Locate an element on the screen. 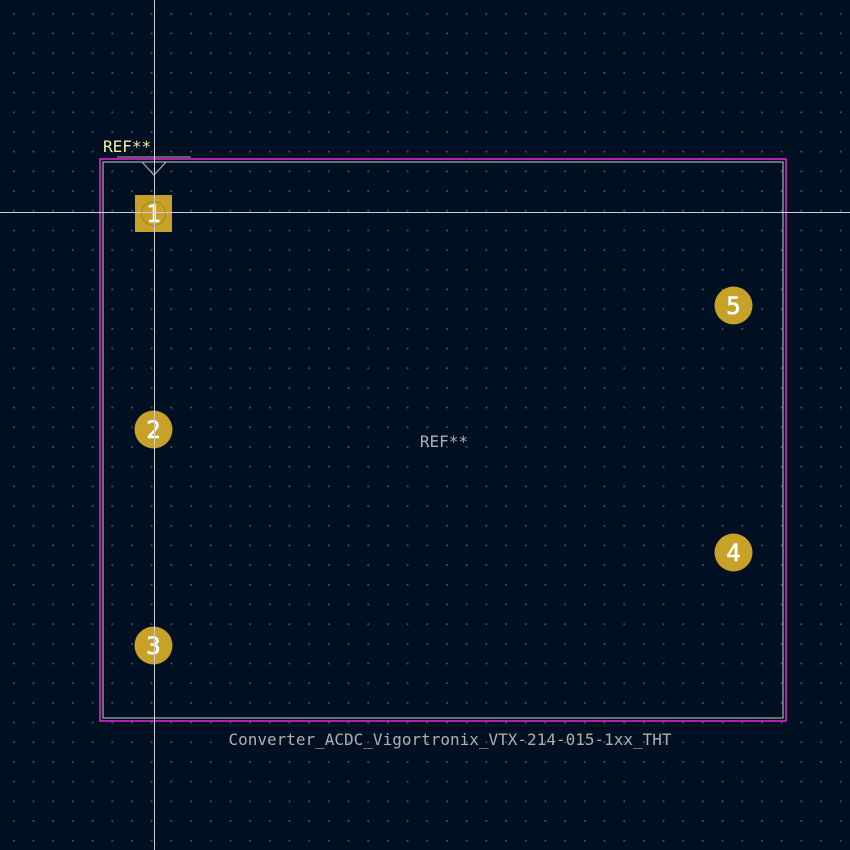 The height and width of the screenshot is (850, 850). pad-5: 5 is located at coordinates (733, 305).